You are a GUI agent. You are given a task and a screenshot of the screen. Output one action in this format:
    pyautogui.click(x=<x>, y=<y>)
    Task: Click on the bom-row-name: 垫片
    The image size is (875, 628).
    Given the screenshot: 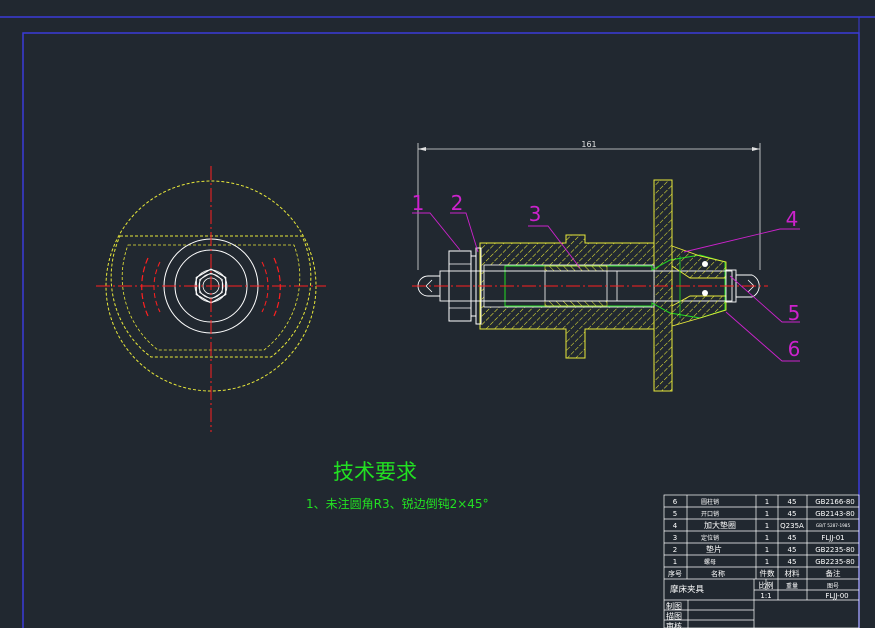 What is the action you would take?
    pyautogui.click(x=714, y=549)
    